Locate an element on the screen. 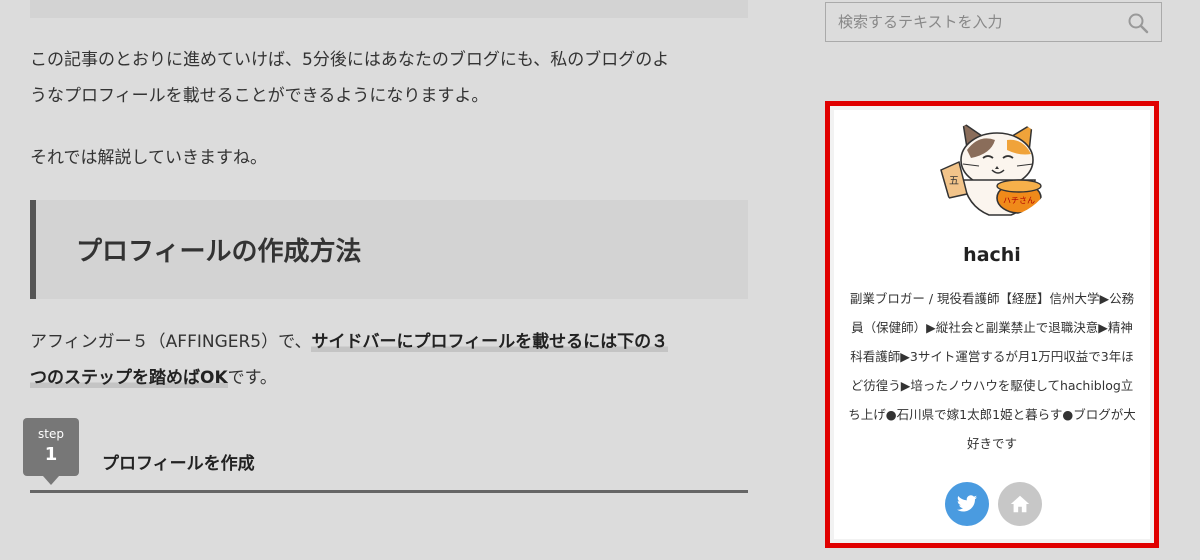  search-input is located at coordinates (978, 22).